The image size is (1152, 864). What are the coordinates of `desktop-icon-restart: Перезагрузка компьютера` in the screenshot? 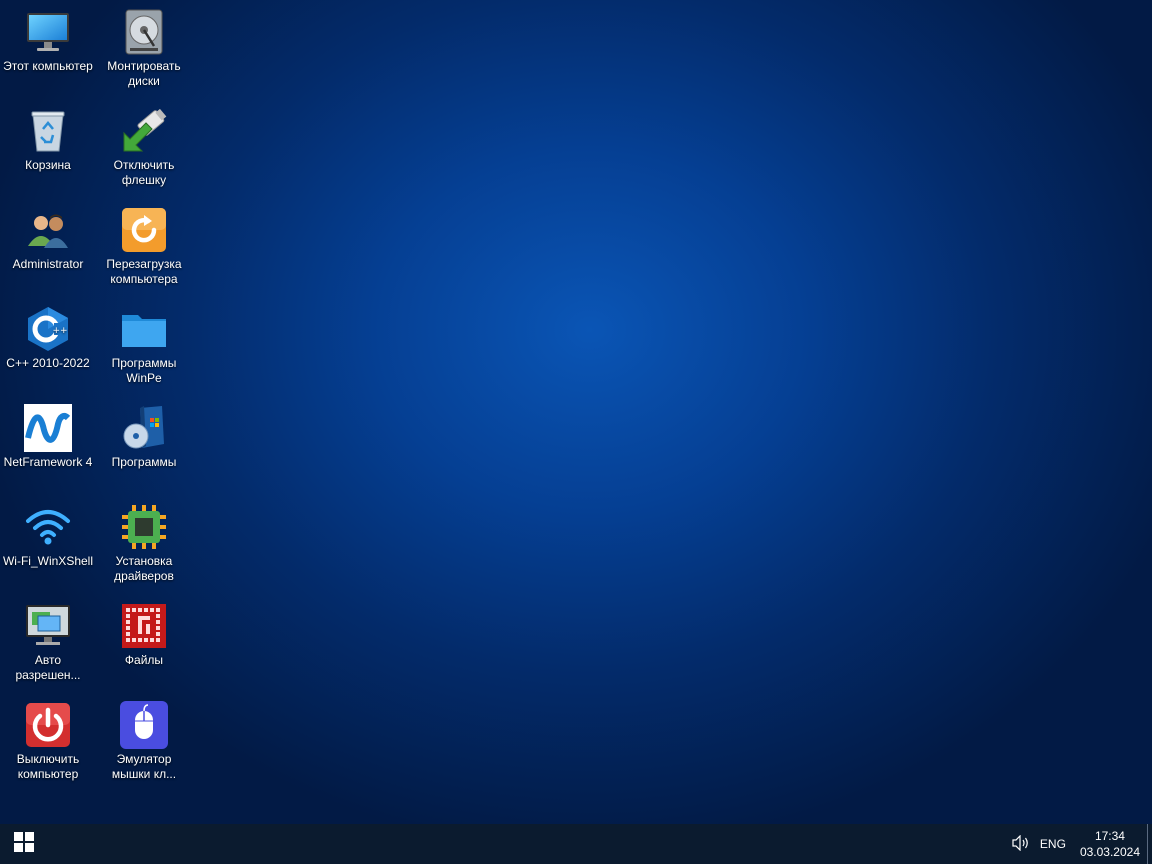 It's located at (144, 246).